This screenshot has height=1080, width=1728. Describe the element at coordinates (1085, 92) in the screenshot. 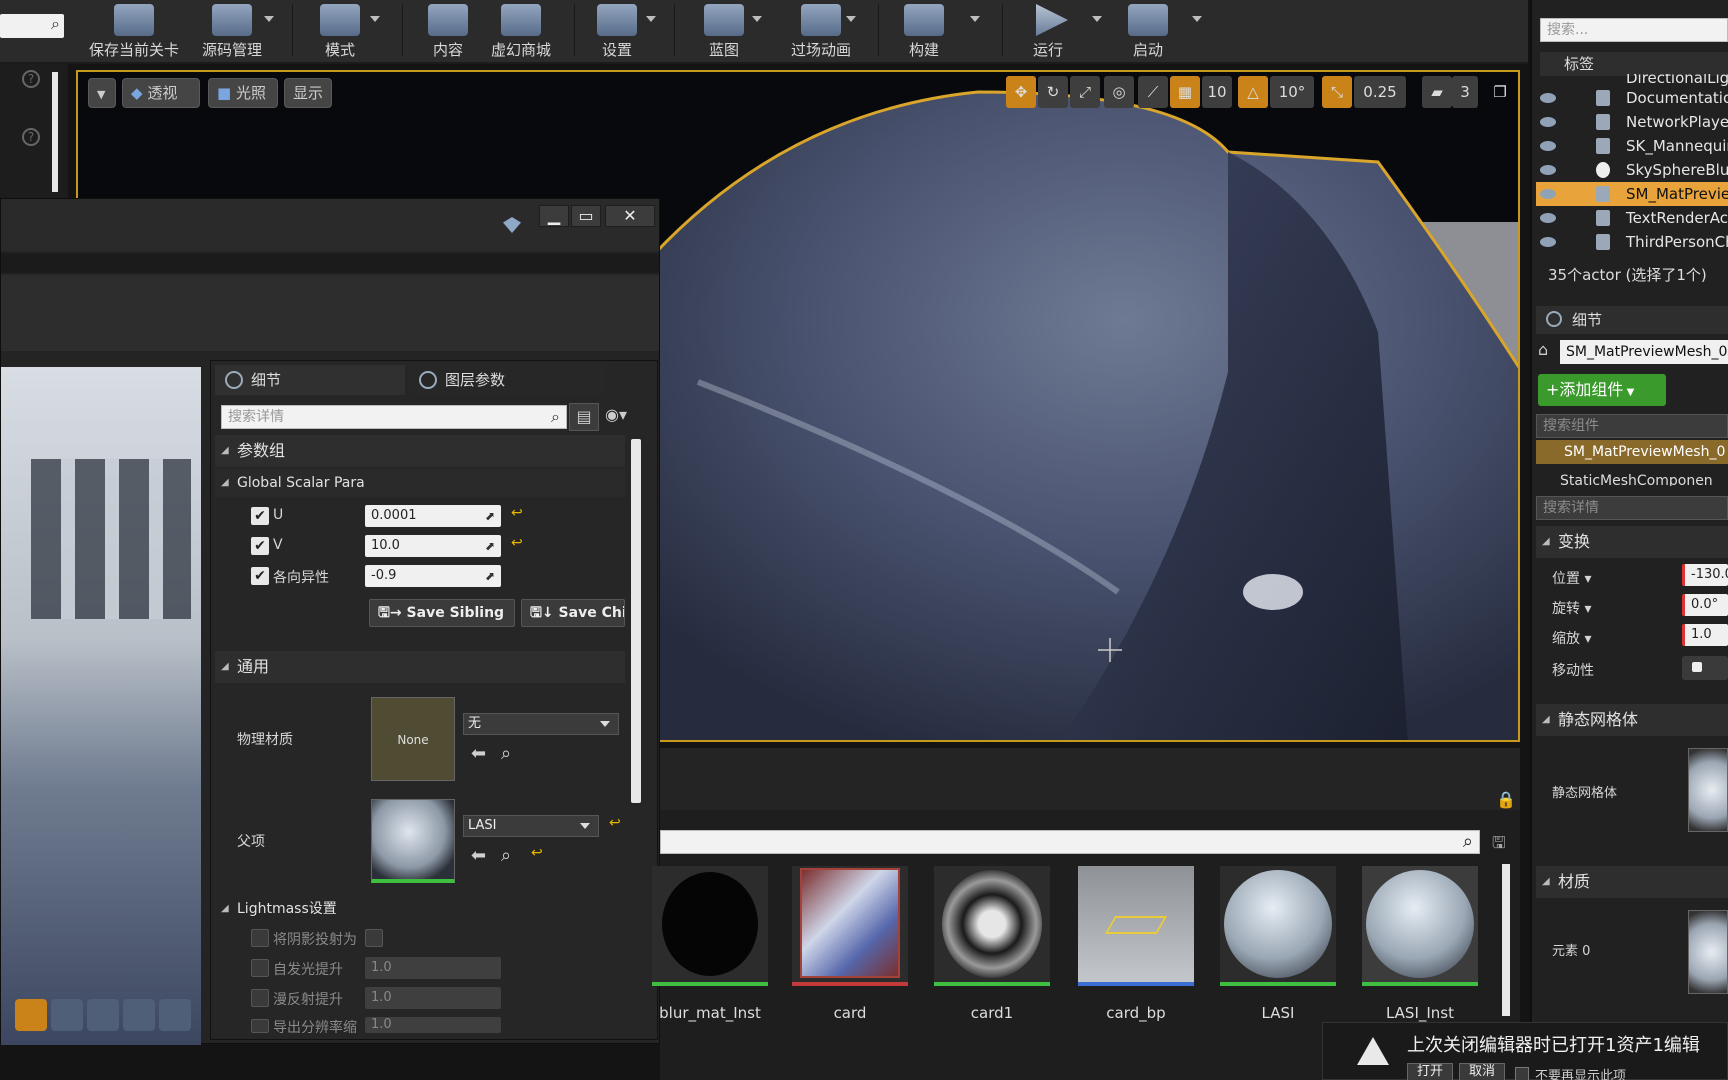

I see `scale-tool-icon: ⤢` at that location.